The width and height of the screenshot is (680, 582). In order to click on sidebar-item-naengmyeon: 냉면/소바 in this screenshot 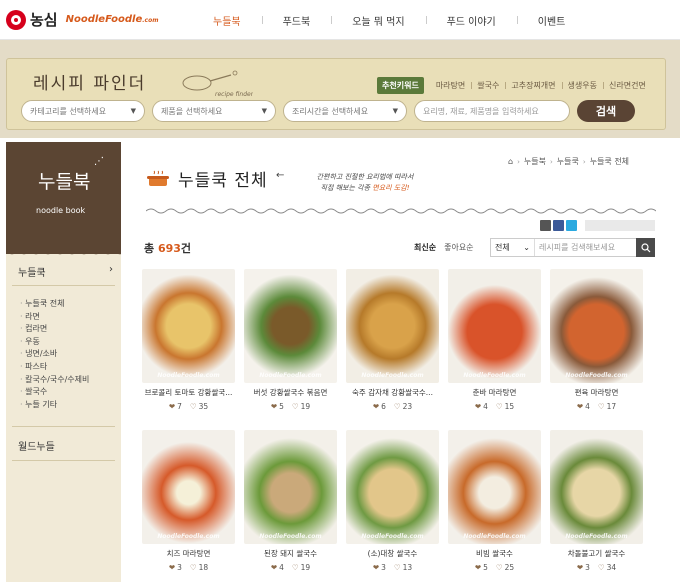, I will do `click(54, 354)`.